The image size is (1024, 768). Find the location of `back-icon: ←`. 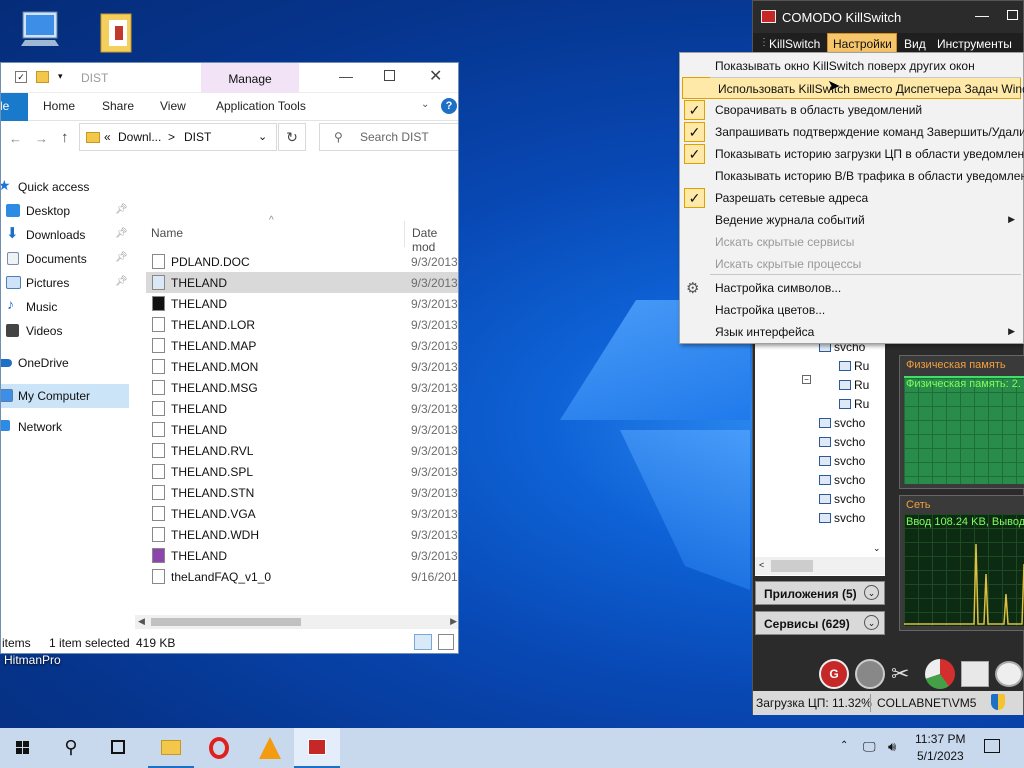

back-icon: ← is located at coordinates (15, 138).